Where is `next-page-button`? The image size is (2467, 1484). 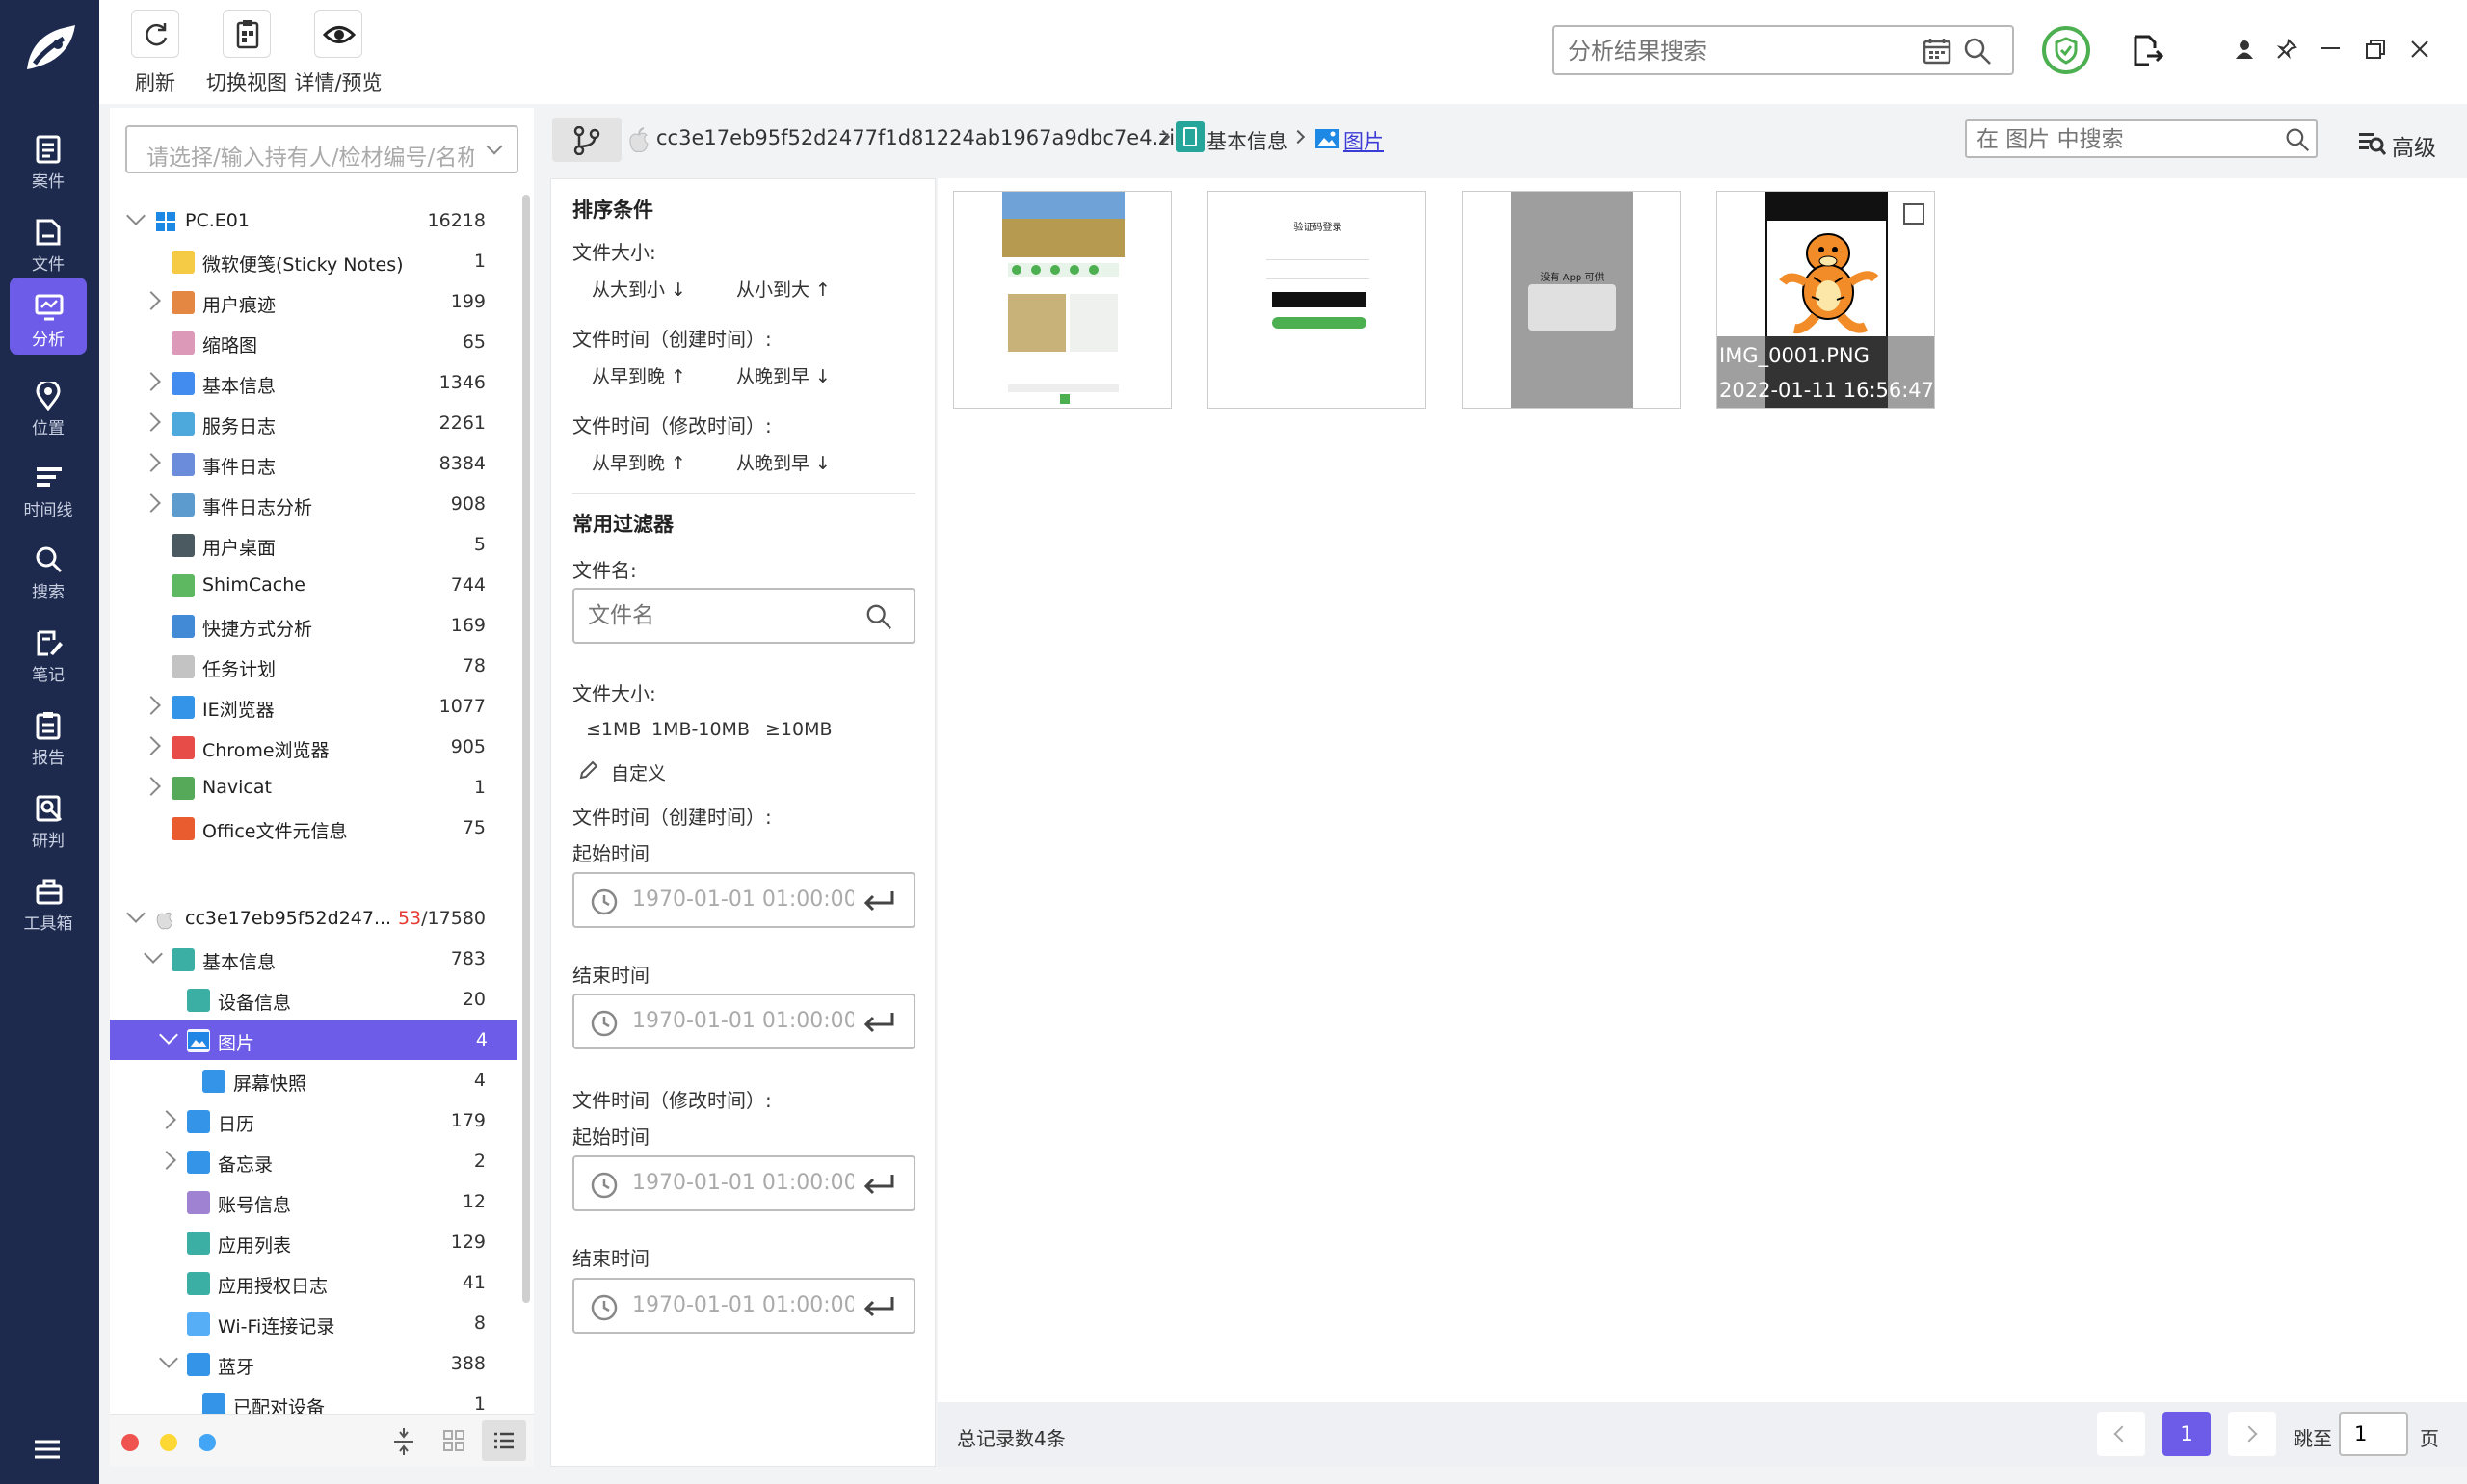
next-page-button is located at coordinates (2252, 1434).